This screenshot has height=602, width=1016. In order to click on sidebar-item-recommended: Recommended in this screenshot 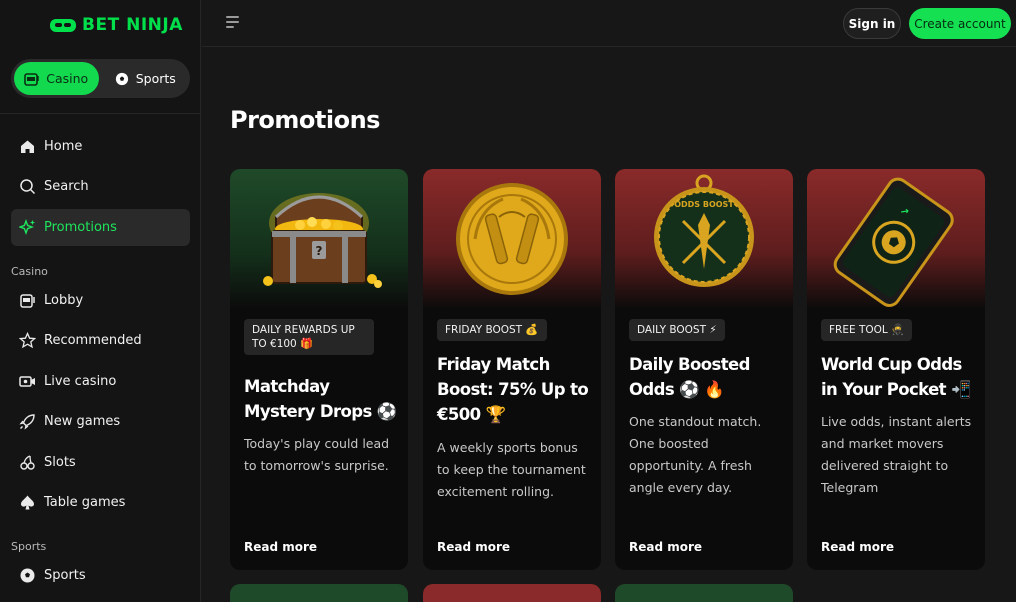, I will do `click(100, 340)`.